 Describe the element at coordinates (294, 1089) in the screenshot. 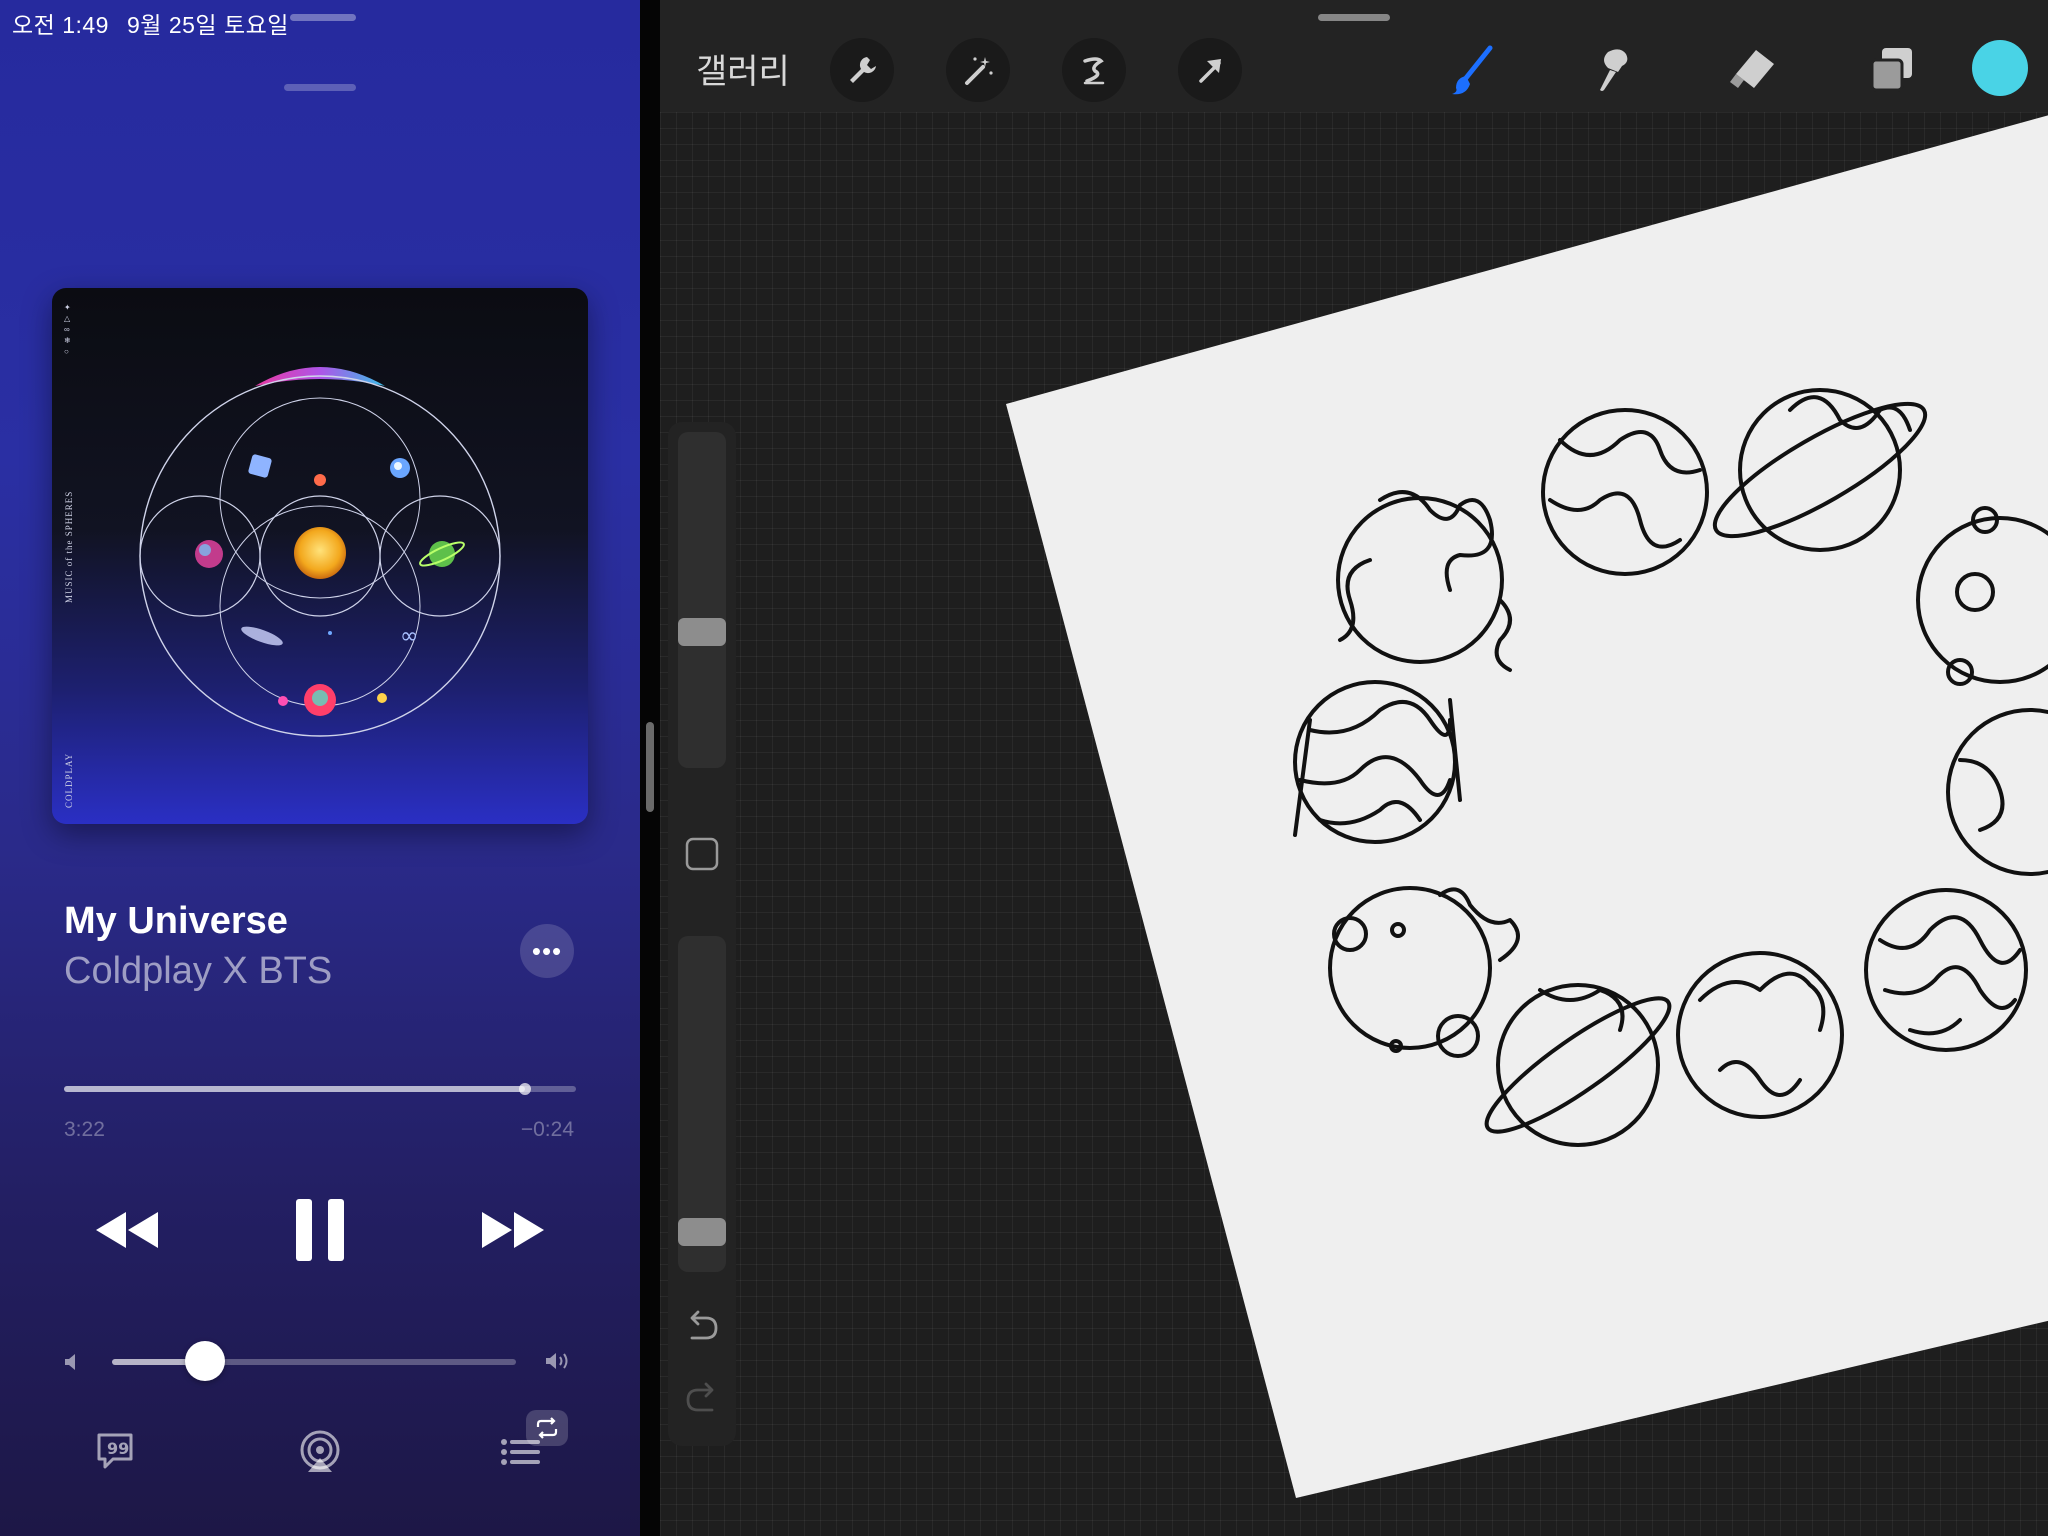

I see `playback-progress` at that location.